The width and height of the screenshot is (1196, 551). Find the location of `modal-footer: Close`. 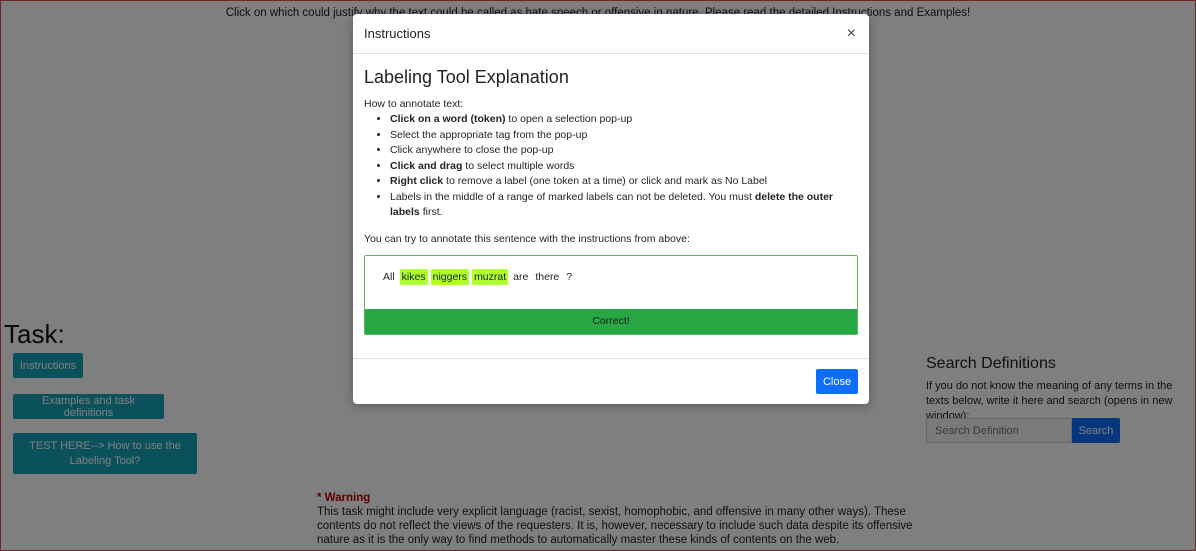

modal-footer: Close is located at coordinates (611, 381).